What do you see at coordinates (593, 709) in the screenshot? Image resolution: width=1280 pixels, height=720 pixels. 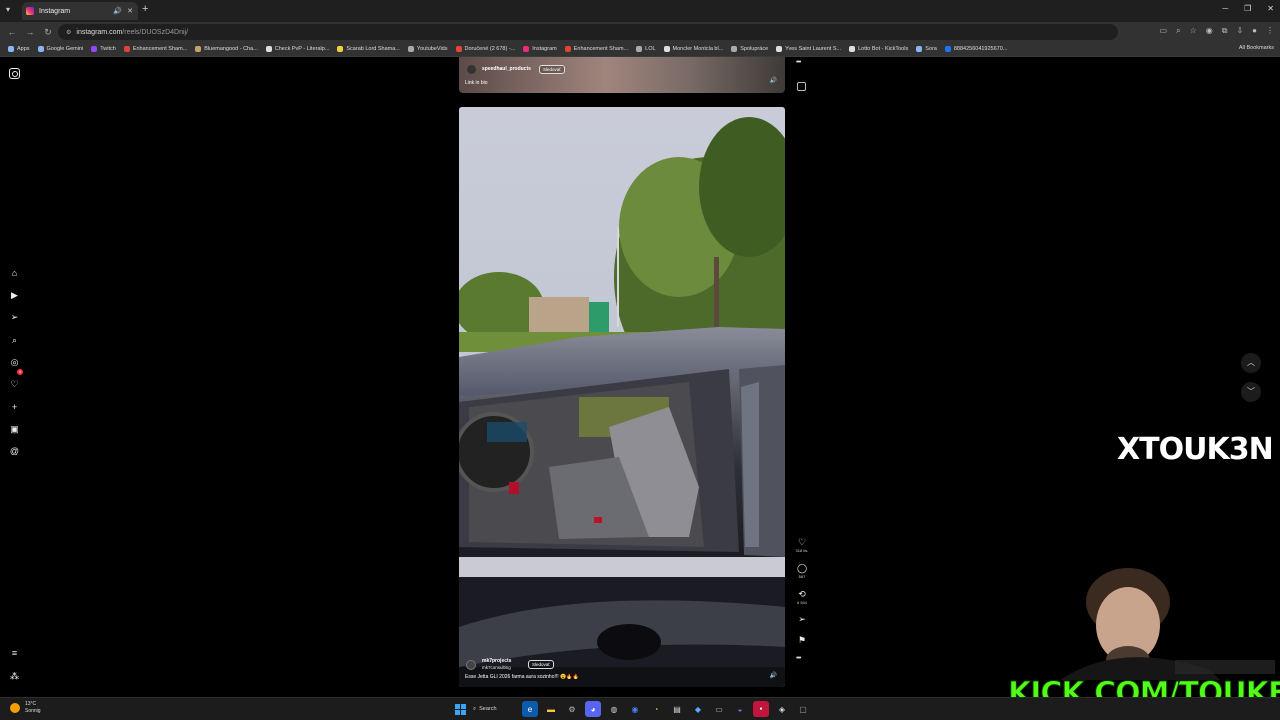 I see `discord-icon: ◕` at bounding box center [593, 709].